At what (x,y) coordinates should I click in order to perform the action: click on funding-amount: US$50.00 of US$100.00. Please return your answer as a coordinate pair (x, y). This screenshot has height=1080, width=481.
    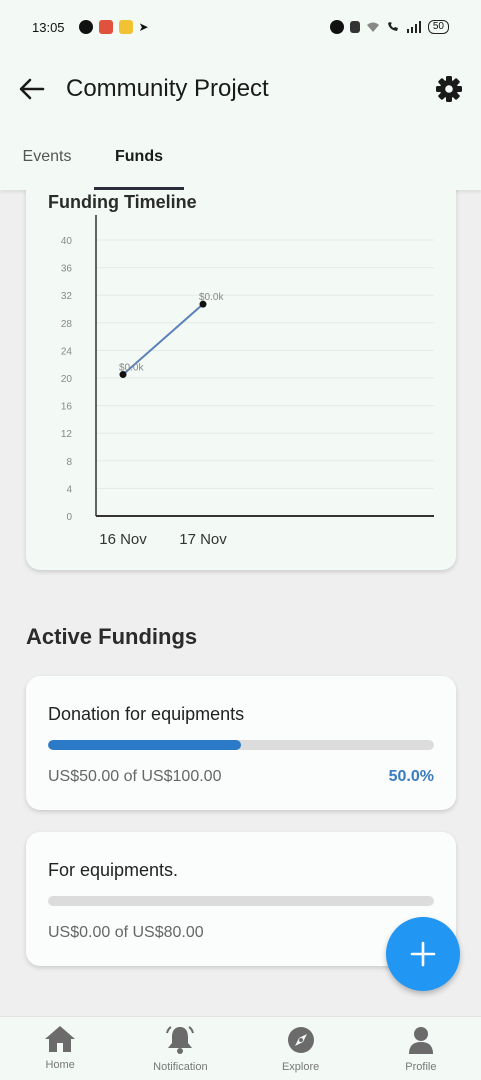
    Looking at the image, I should click on (135, 776).